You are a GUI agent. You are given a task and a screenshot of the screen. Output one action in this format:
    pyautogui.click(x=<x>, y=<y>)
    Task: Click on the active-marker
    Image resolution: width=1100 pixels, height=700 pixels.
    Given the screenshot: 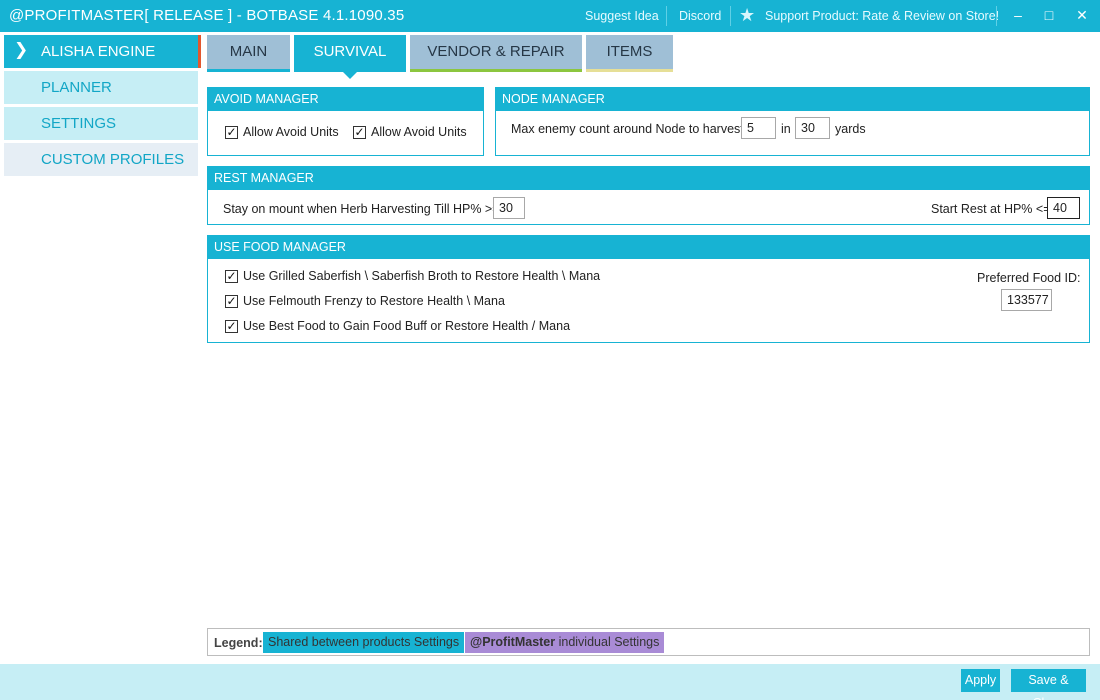 What is the action you would take?
    pyautogui.click(x=199, y=51)
    